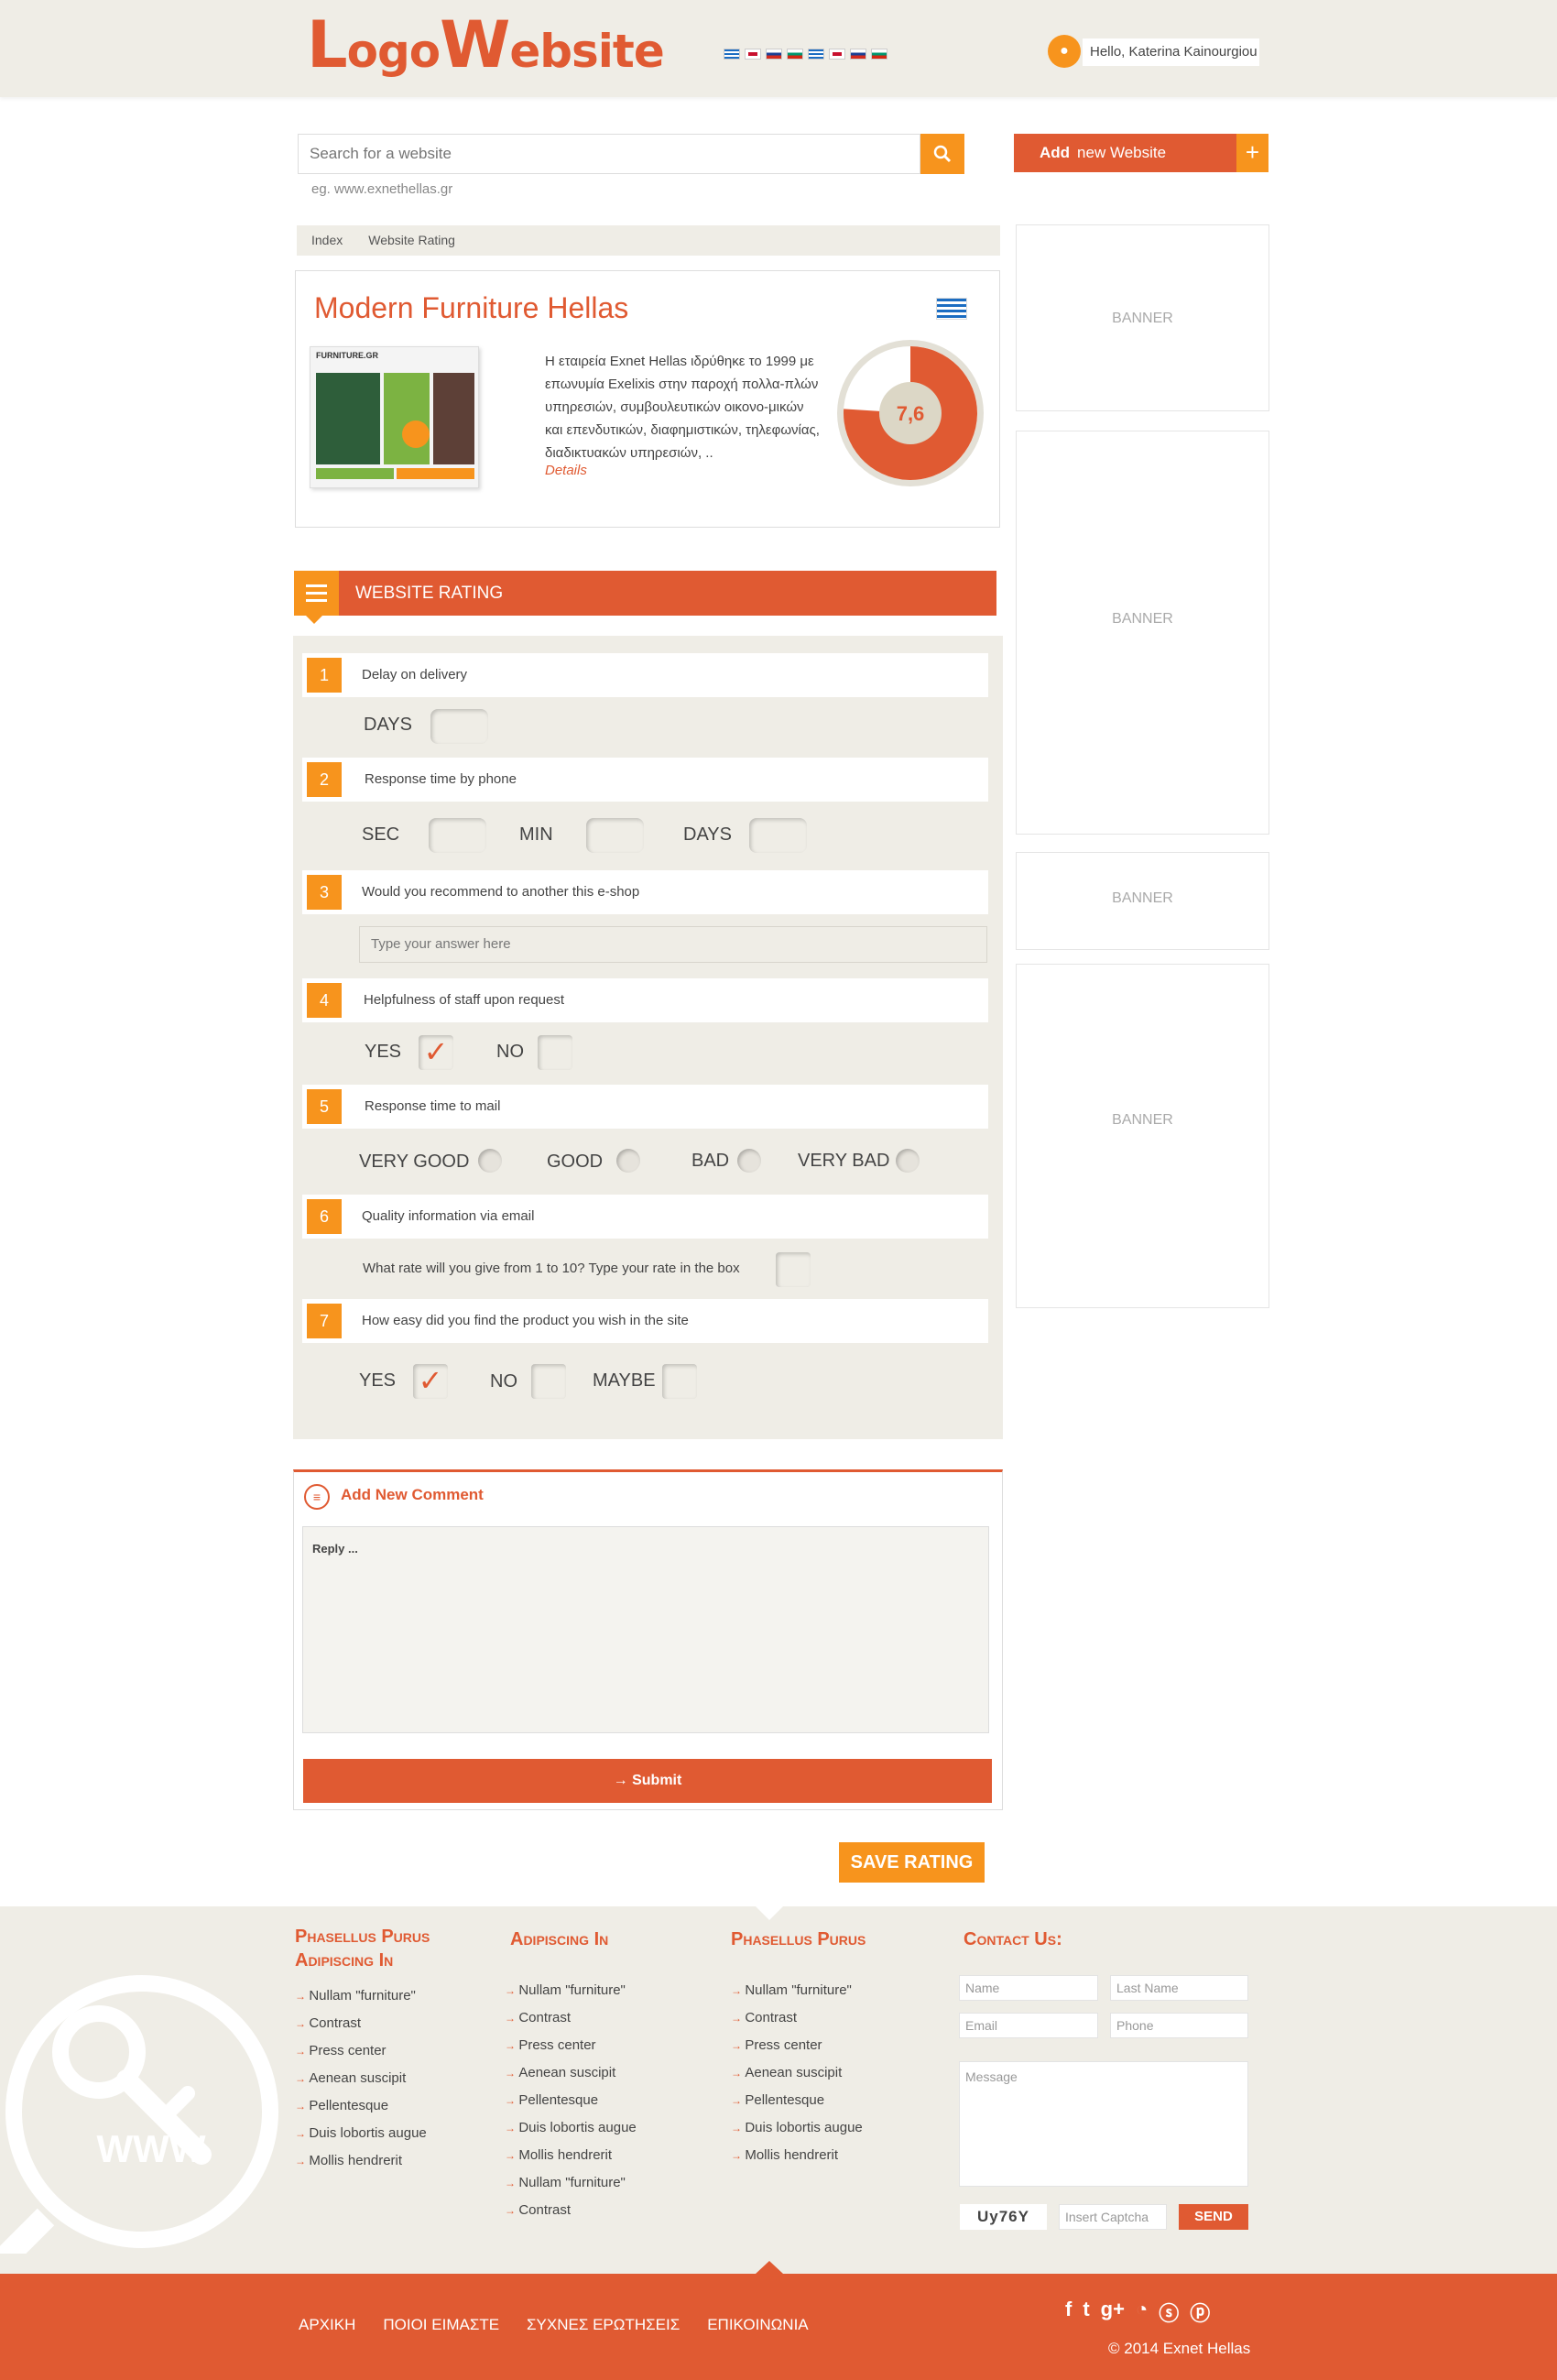  What do you see at coordinates (1113, 2312) in the screenshot?
I see `google-plus-icon: g+` at bounding box center [1113, 2312].